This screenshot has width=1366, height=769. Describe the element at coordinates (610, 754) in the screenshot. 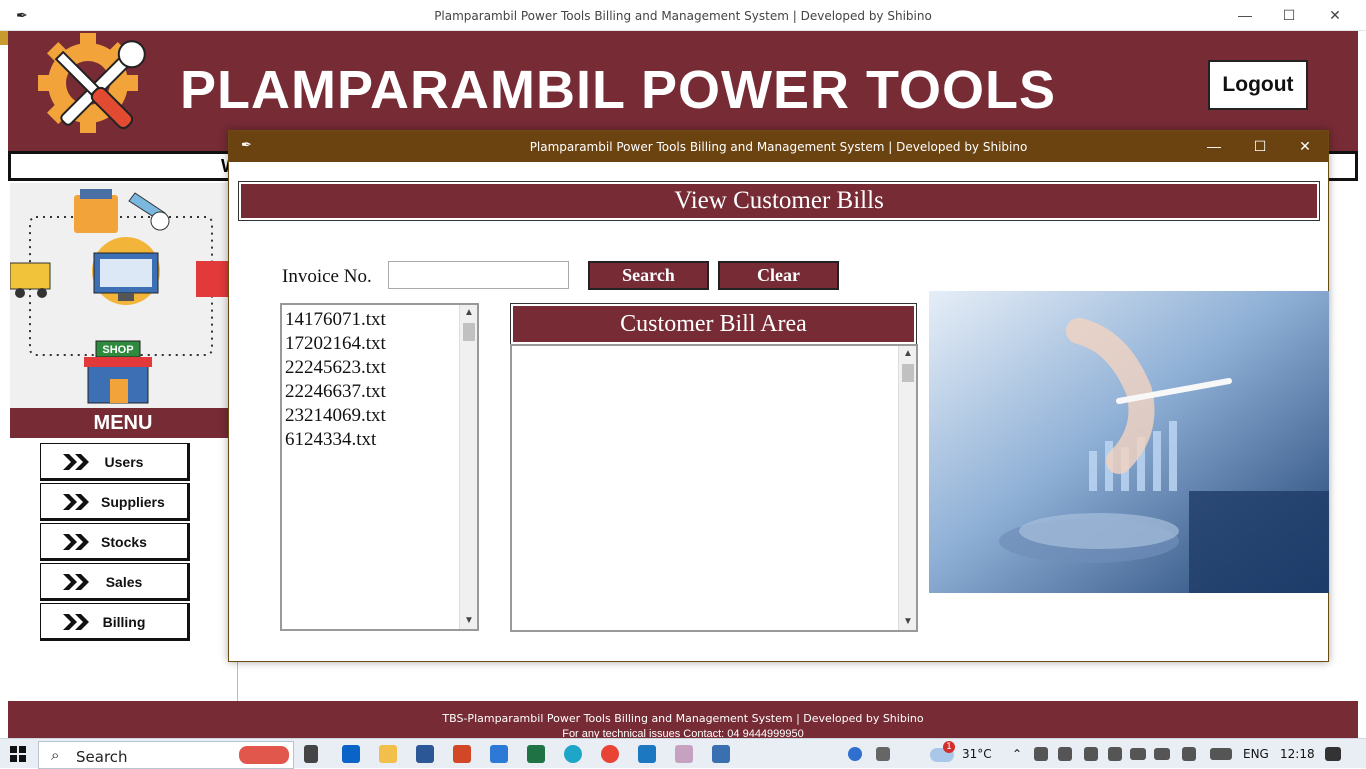

I see `chrome-icon` at that location.